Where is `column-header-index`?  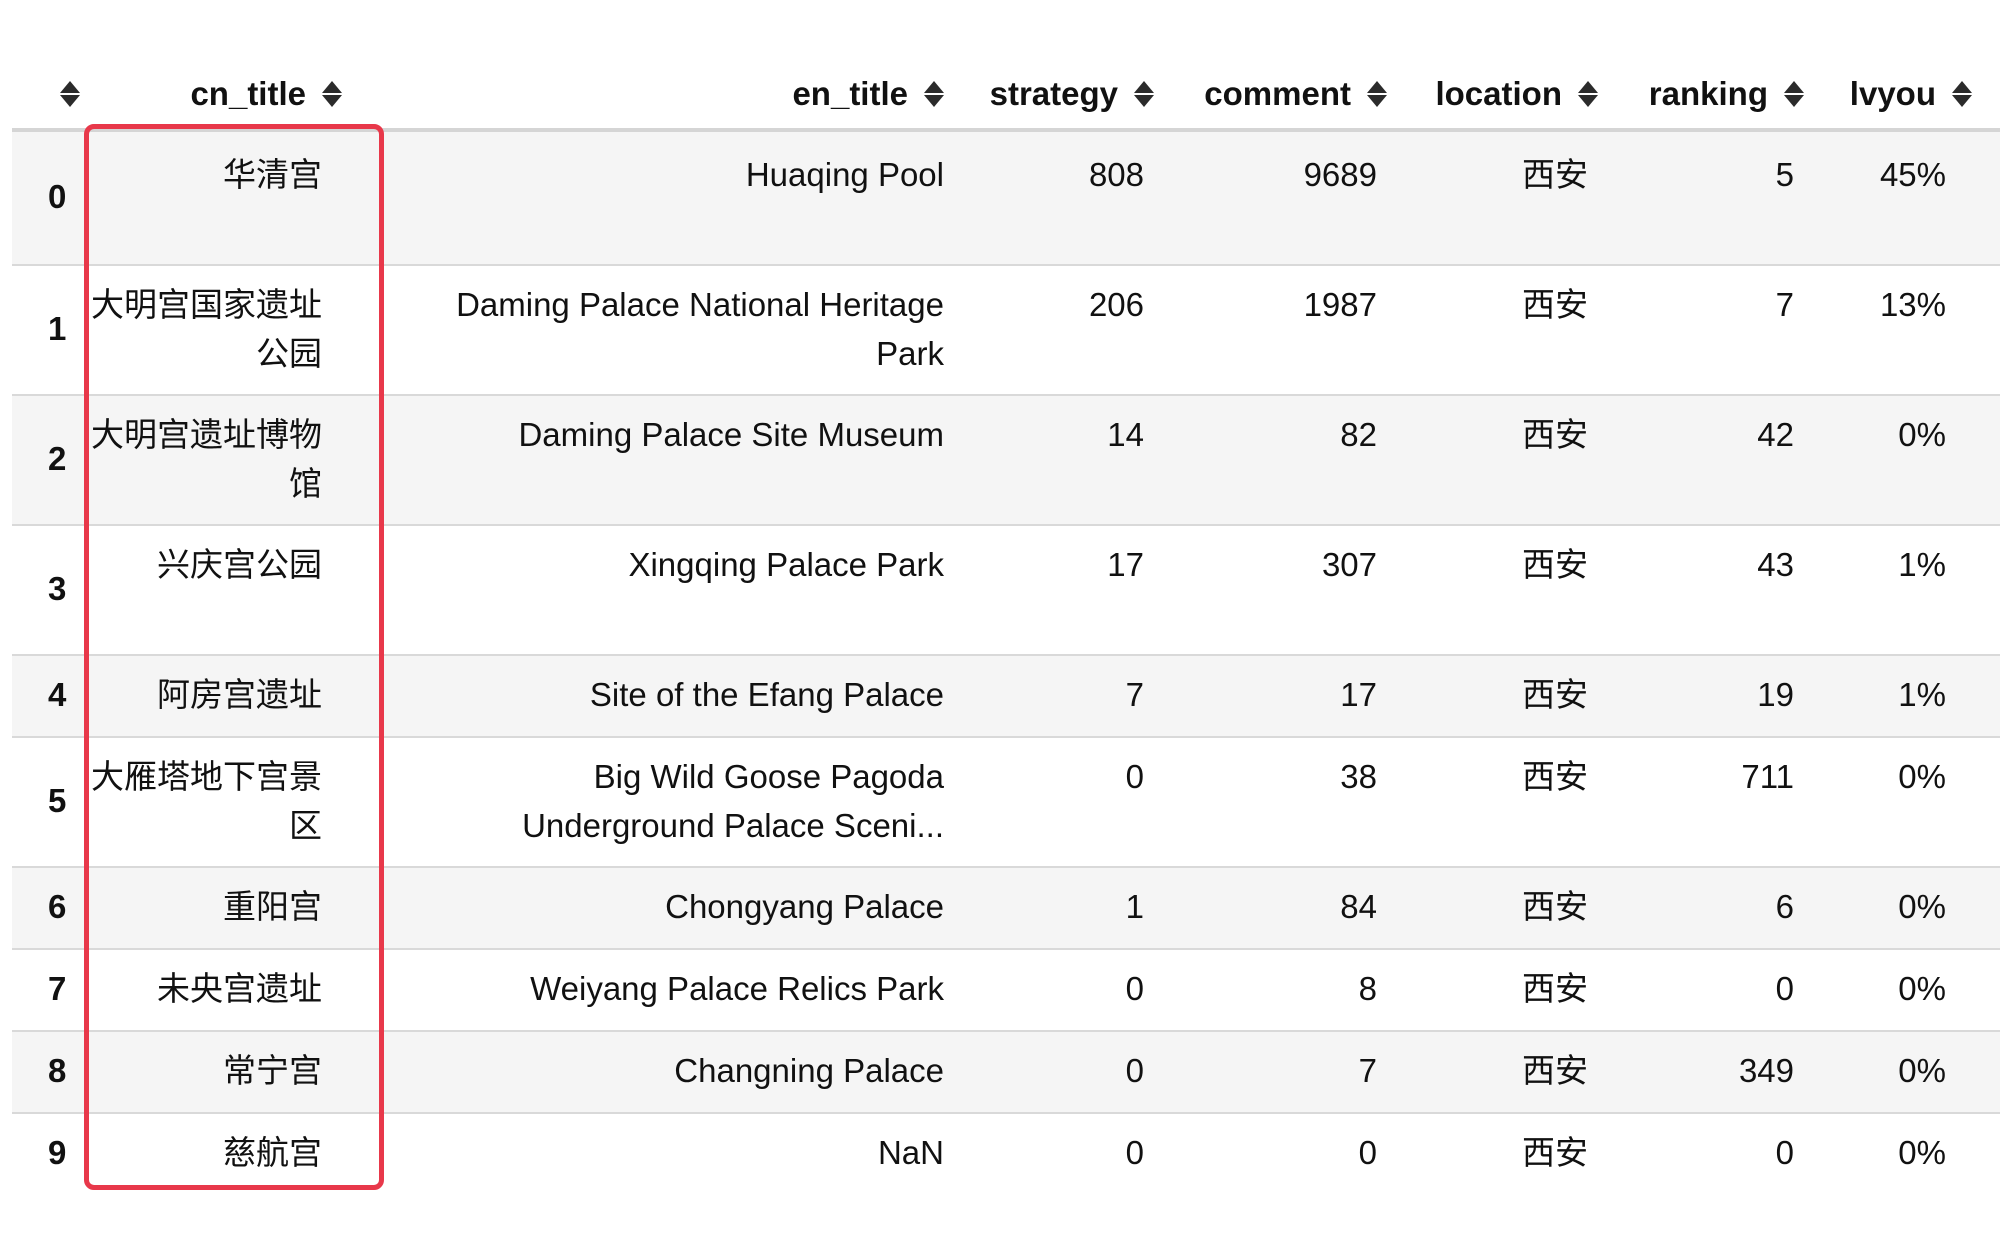
column-header-index is located at coordinates (60, 94).